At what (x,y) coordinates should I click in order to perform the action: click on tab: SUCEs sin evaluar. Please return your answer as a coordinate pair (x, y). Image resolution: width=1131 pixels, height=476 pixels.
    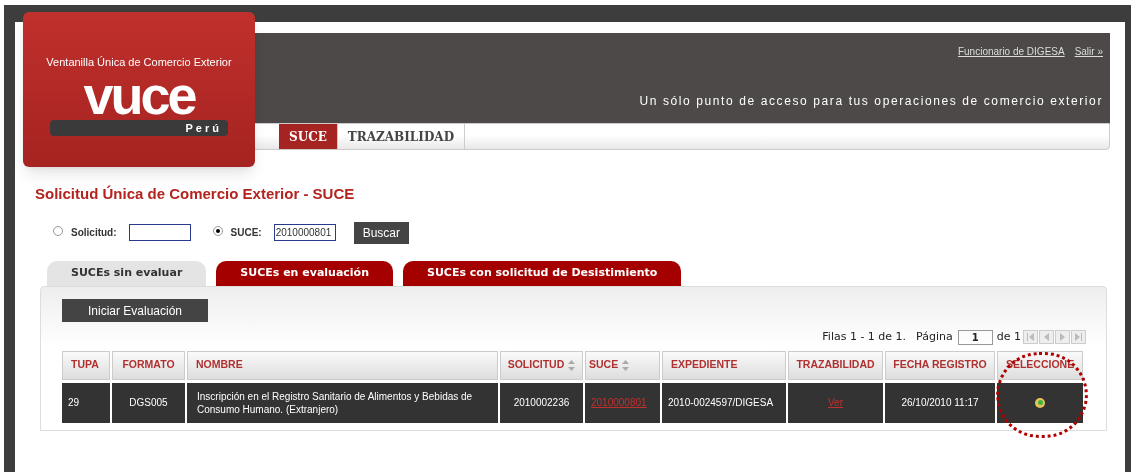
    Looking at the image, I should click on (127, 273).